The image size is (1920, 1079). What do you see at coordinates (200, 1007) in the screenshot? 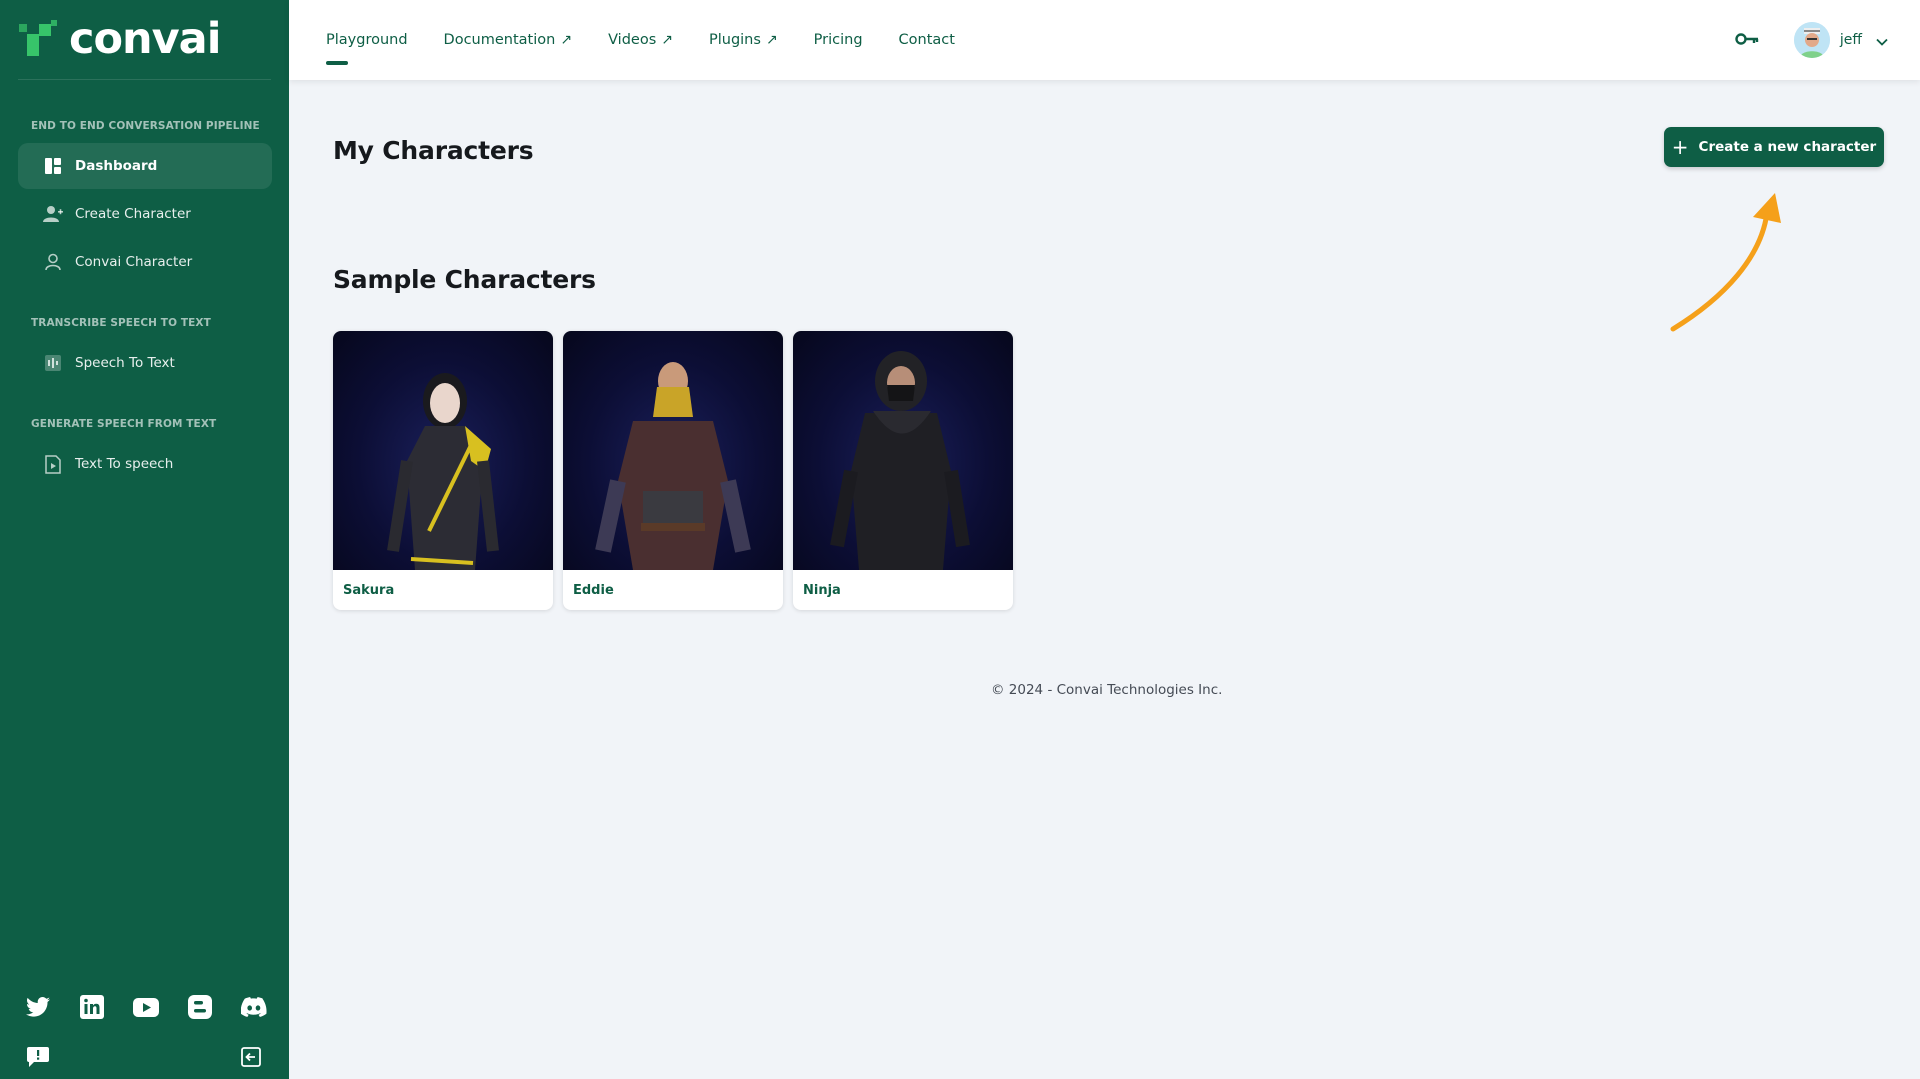
I see `blogger-icon` at bounding box center [200, 1007].